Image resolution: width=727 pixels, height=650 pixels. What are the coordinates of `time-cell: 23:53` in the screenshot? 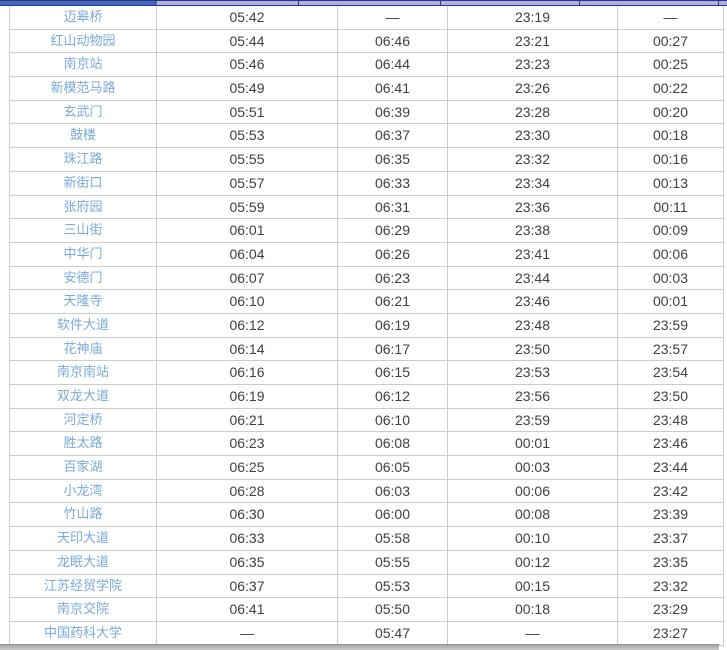 It's located at (533, 373).